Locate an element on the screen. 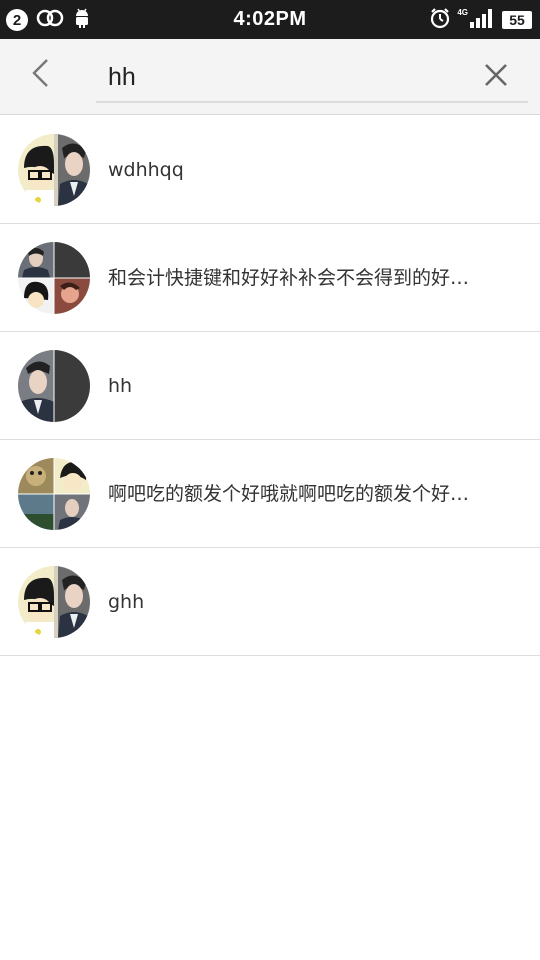 The height and width of the screenshot is (960, 540). status-bar: 2 4:02PM 4G 55 is located at coordinates (270, 19).